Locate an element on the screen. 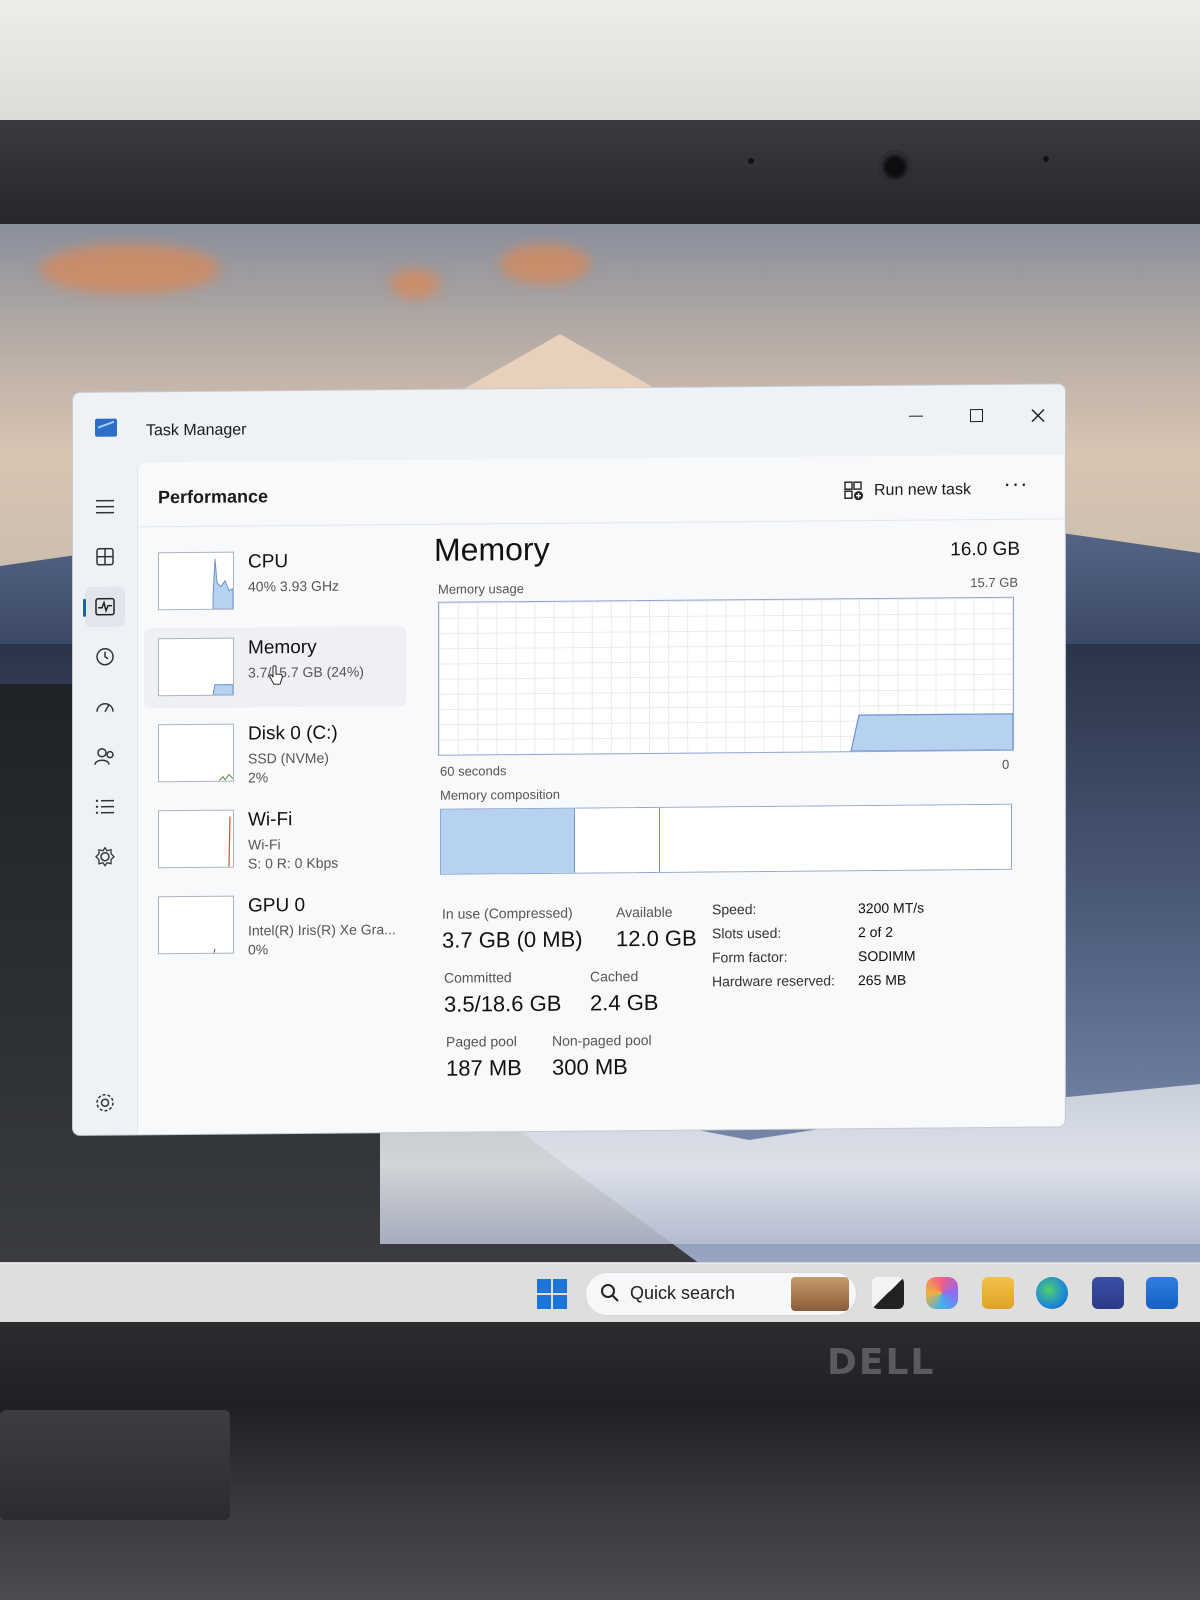 This screenshot has height=1600, width=1200. composition-modified-segment is located at coordinates (617, 840).